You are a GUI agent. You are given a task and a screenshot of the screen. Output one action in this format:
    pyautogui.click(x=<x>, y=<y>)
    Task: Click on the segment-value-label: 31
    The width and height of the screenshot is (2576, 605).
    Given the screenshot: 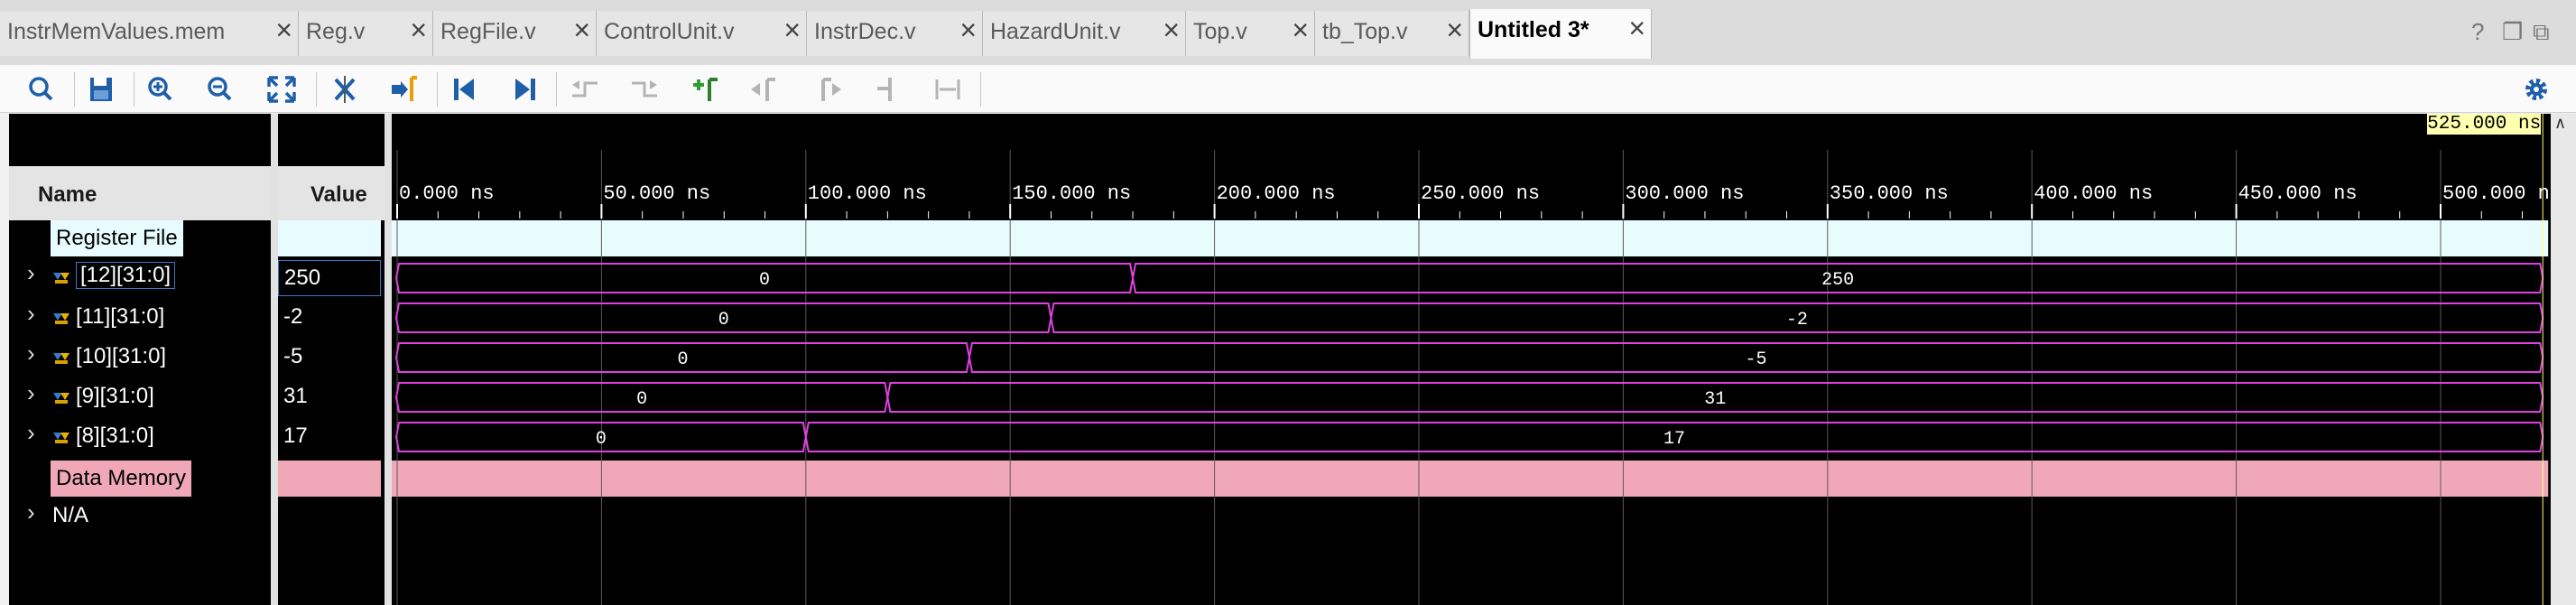 What is the action you would take?
    pyautogui.click(x=1715, y=400)
    